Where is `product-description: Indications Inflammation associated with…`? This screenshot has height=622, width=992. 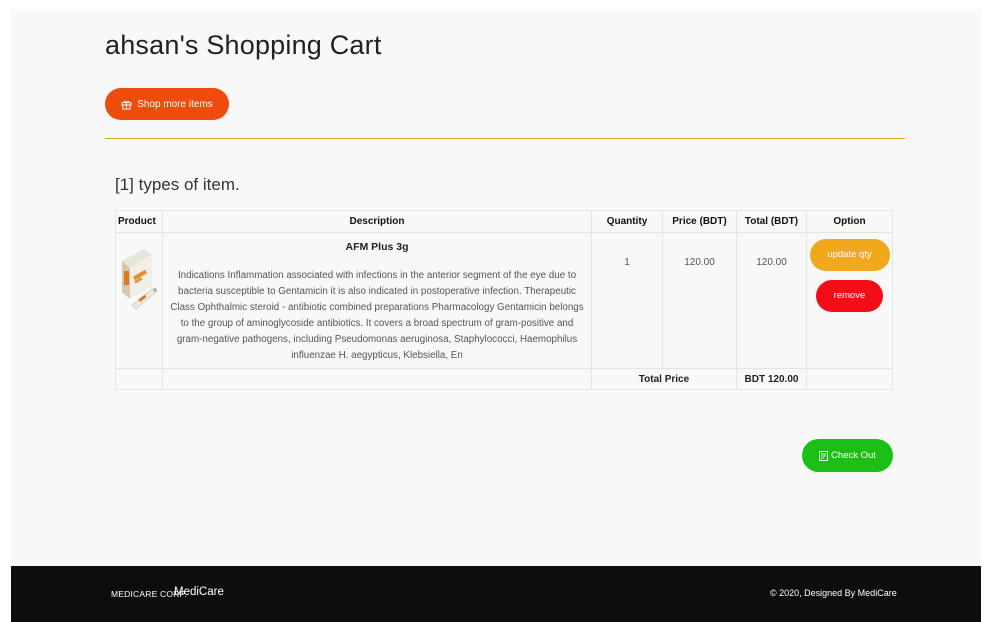 product-description: Indications Inflammation associated with… is located at coordinates (377, 315).